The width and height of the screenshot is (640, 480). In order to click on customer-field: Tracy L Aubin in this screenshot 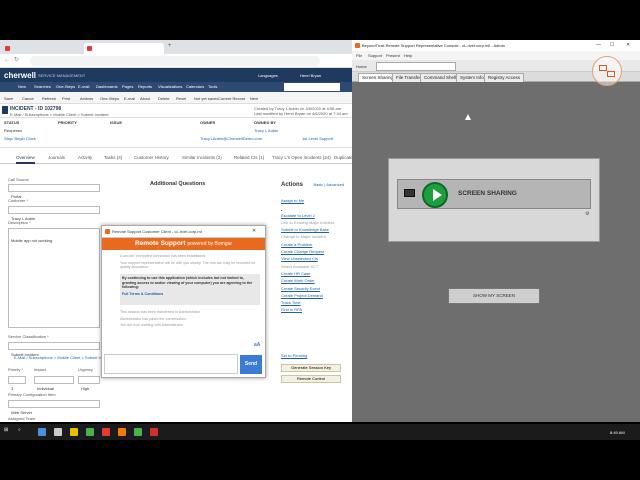, I will do `click(54, 213)`.